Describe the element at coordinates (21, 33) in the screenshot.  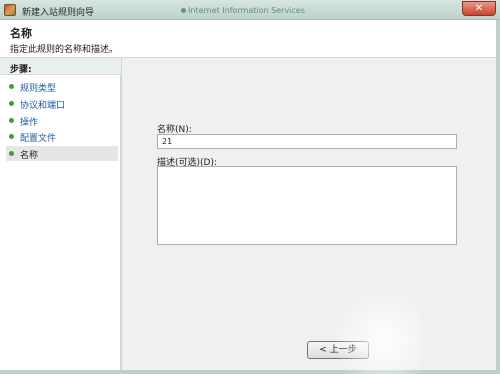
I see `page-title: 名称` at that location.